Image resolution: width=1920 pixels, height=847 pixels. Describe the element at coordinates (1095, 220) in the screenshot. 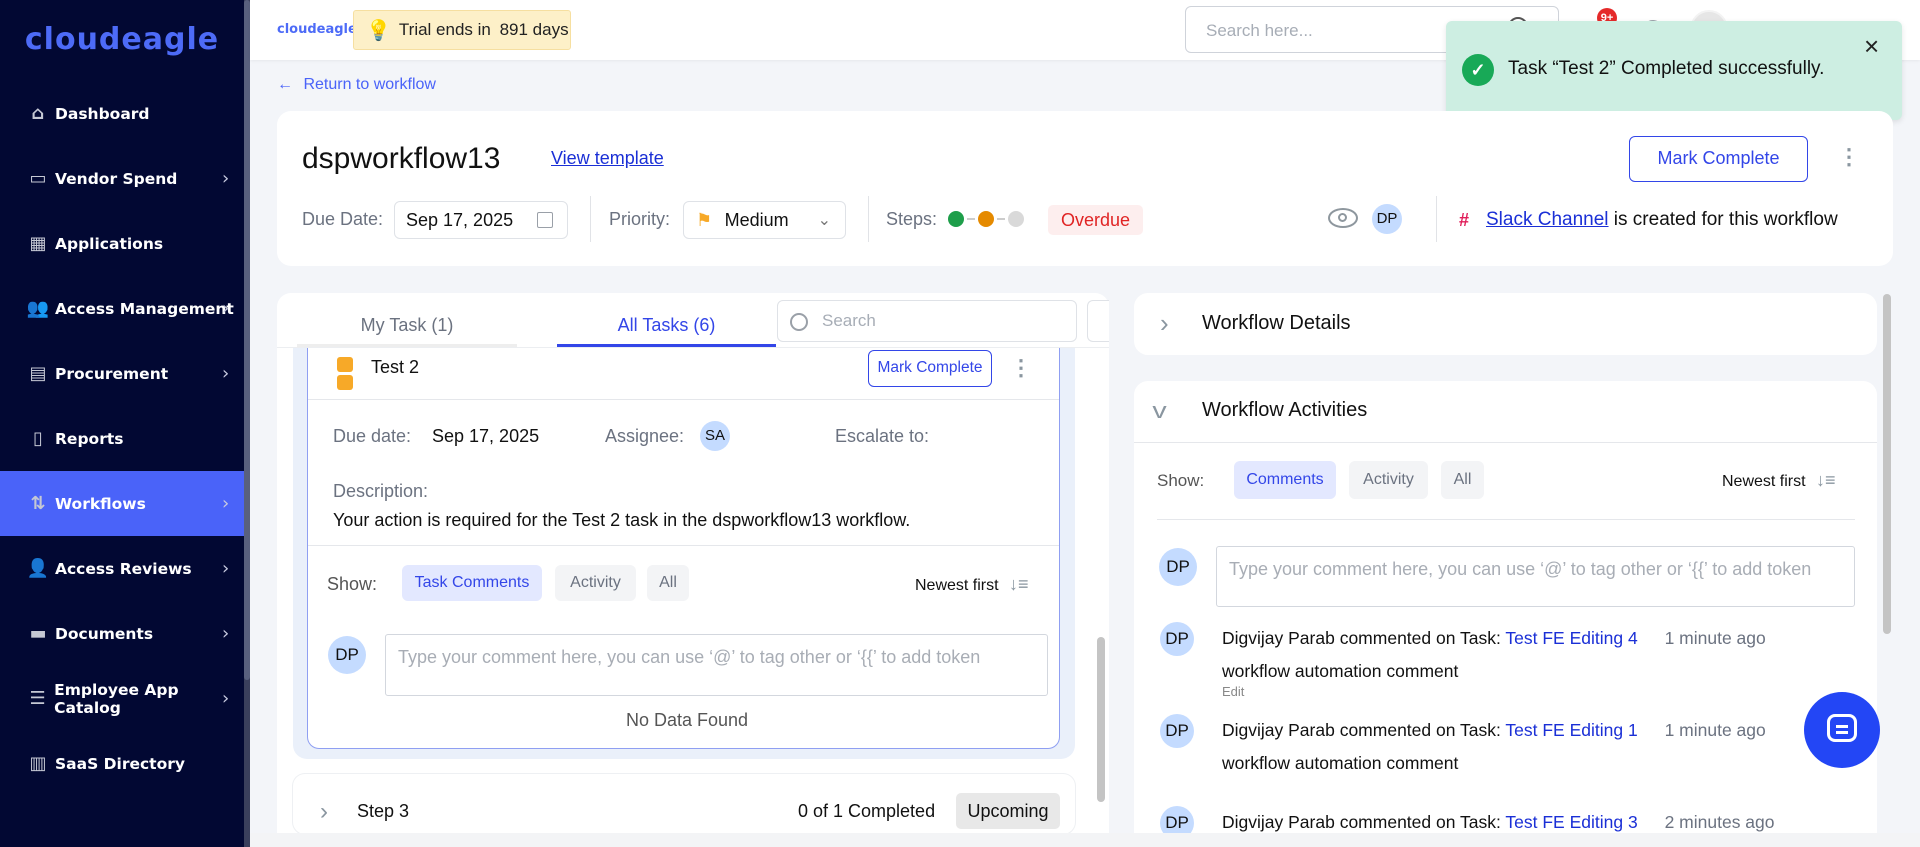

I see `overdue-badge: Overdue` at that location.